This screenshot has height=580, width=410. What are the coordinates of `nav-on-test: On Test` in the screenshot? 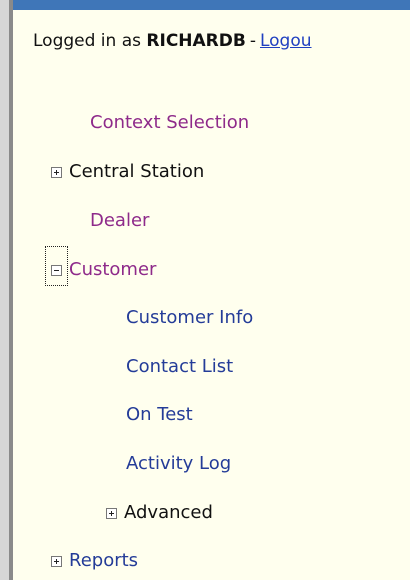 It's located at (159, 415).